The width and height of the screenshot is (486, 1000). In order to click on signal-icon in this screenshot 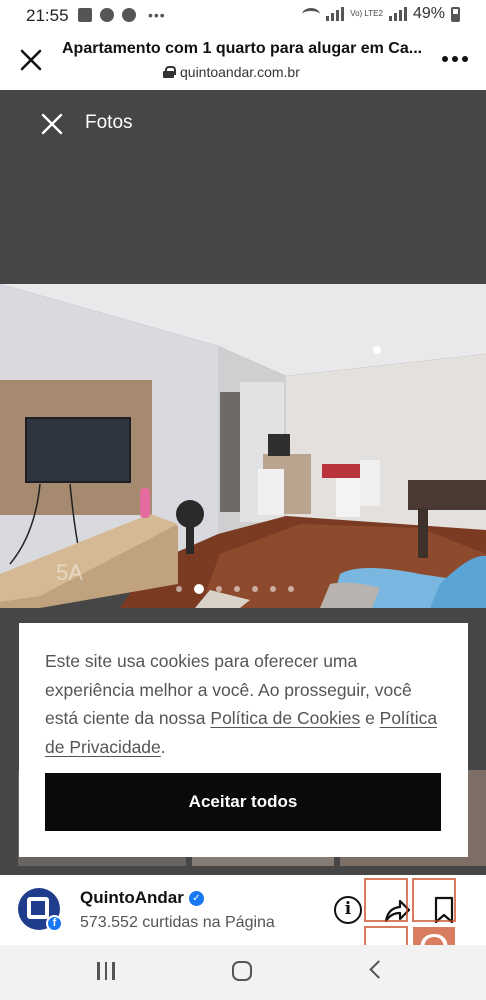, I will do `click(335, 14)`.